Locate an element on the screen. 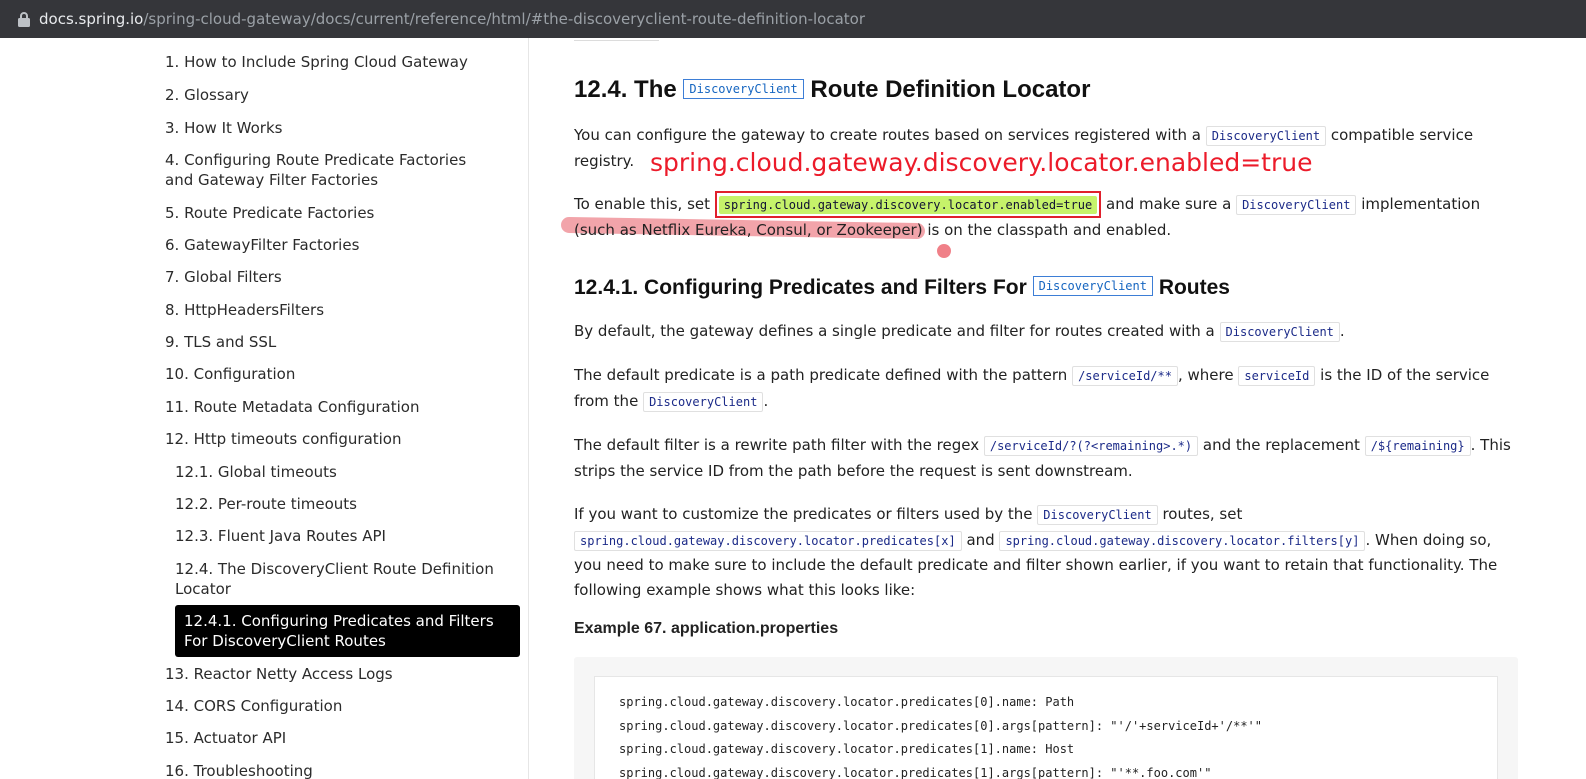 This screenshot has height=779, width=1586. toc-item-reactor-netty: 13. Reactor Netty Access Logs is located at coordinates (279, 674).